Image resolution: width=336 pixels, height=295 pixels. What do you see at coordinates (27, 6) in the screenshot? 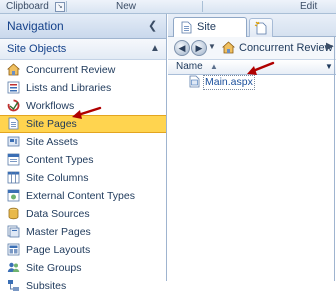
I see `ribbon-group-clipboard: Clipboard` at bounding box center [27, 6].